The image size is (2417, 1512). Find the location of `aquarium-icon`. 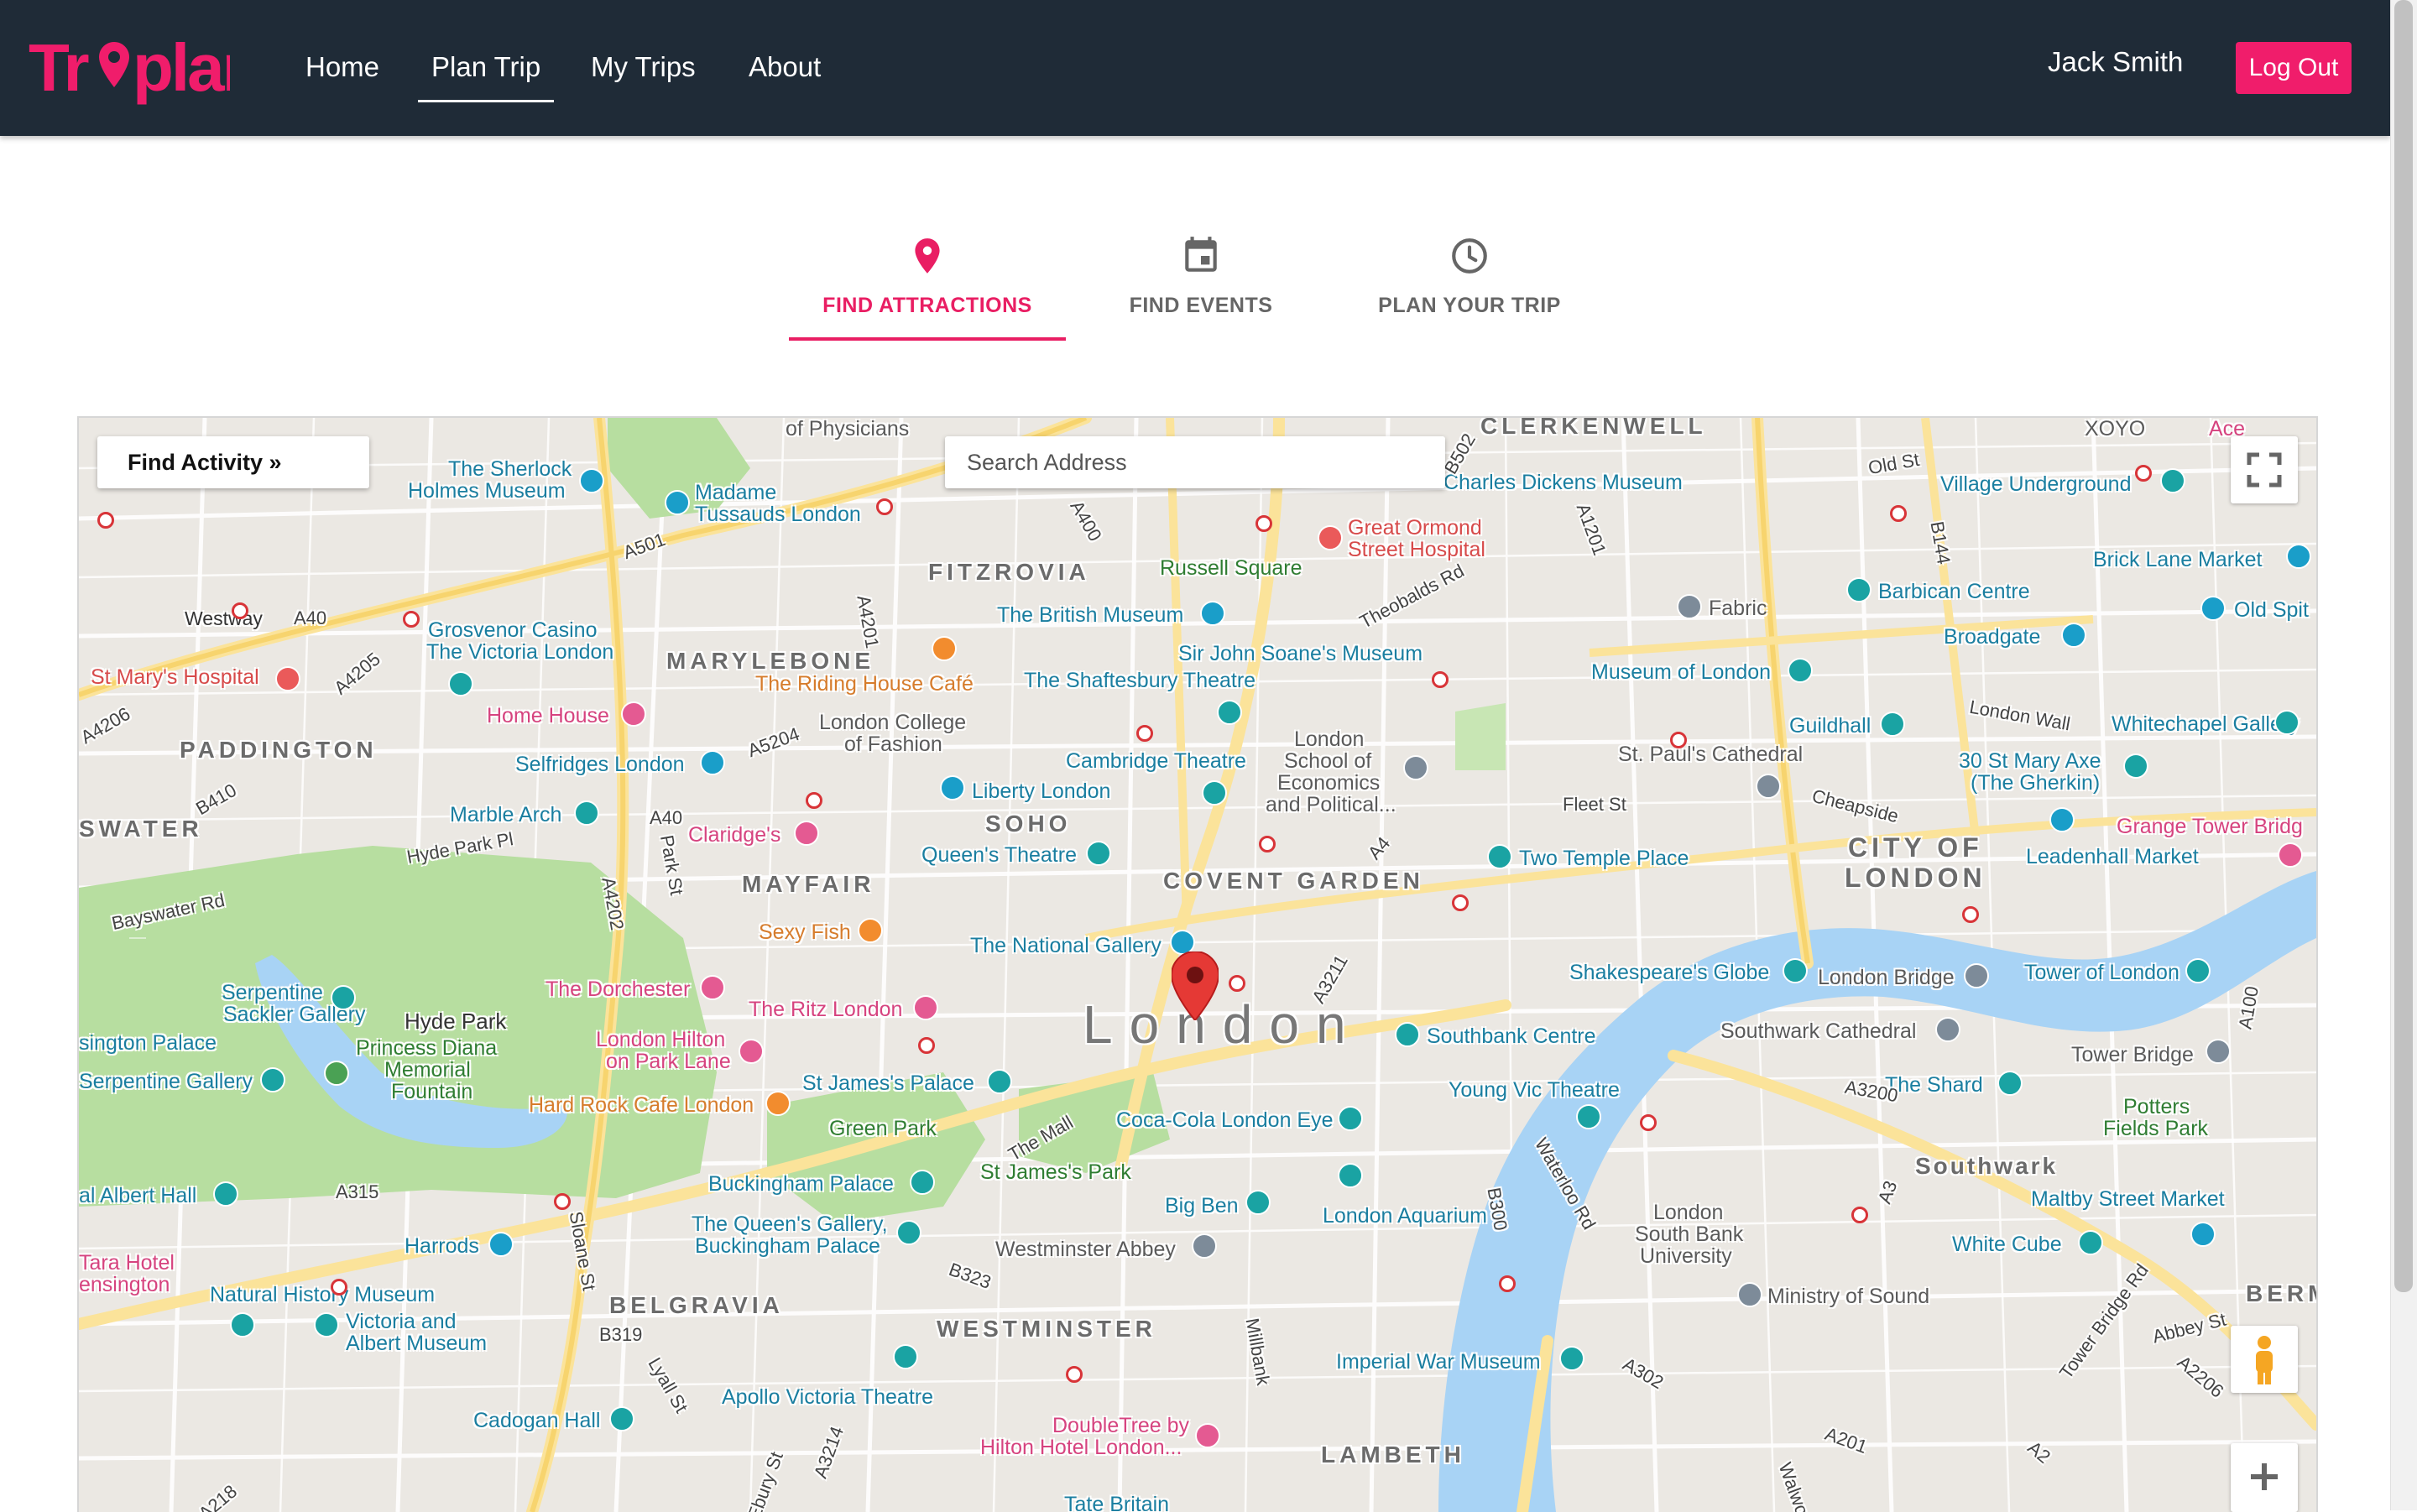

aquarium-icon is located at coordinates (1350, 1176).